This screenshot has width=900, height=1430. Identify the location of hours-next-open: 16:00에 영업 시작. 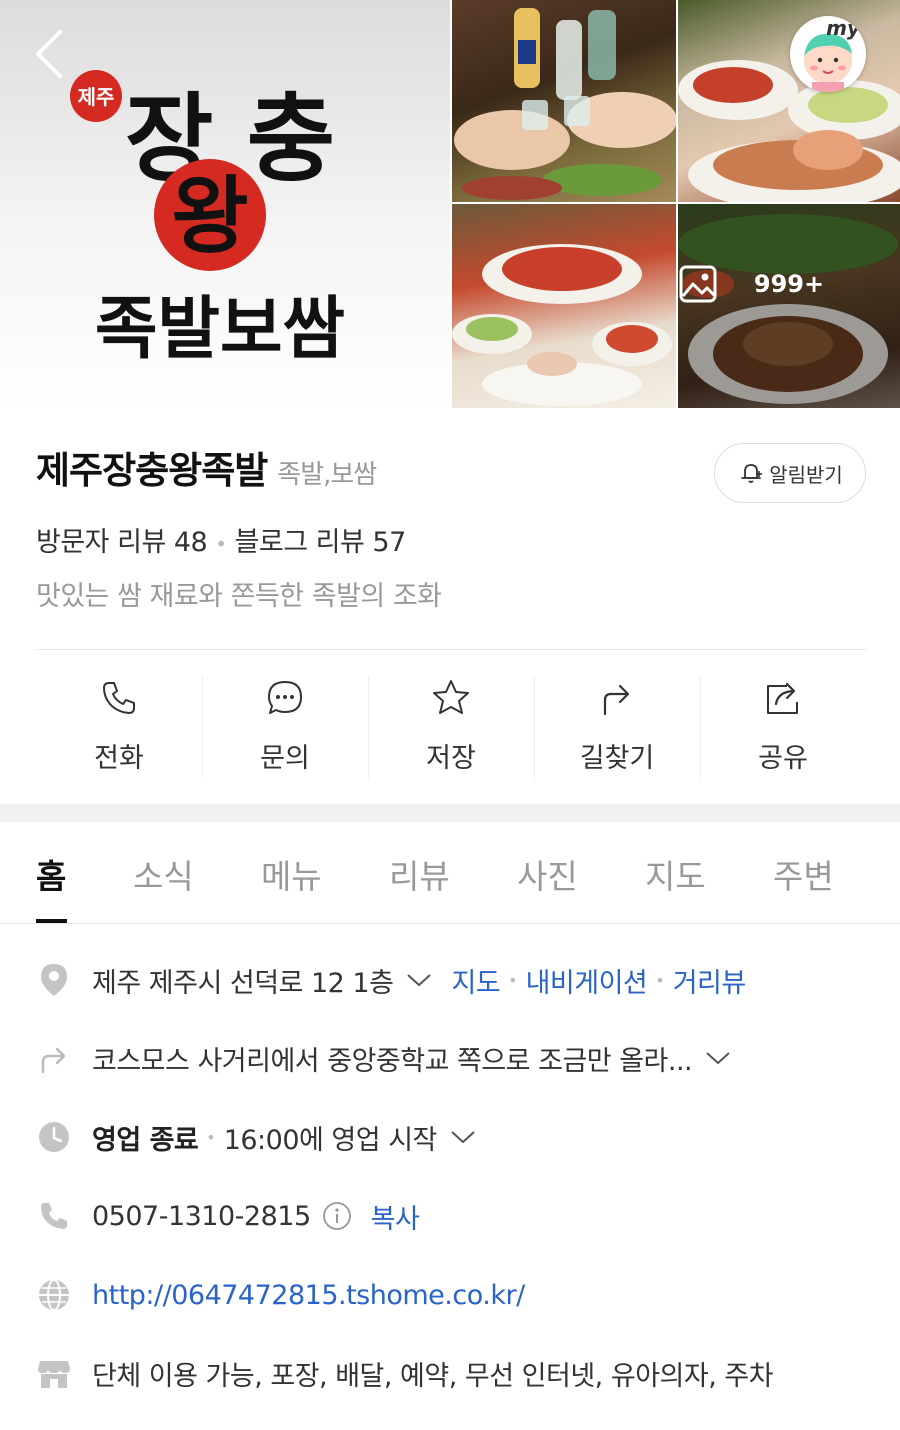
(330, 1140).